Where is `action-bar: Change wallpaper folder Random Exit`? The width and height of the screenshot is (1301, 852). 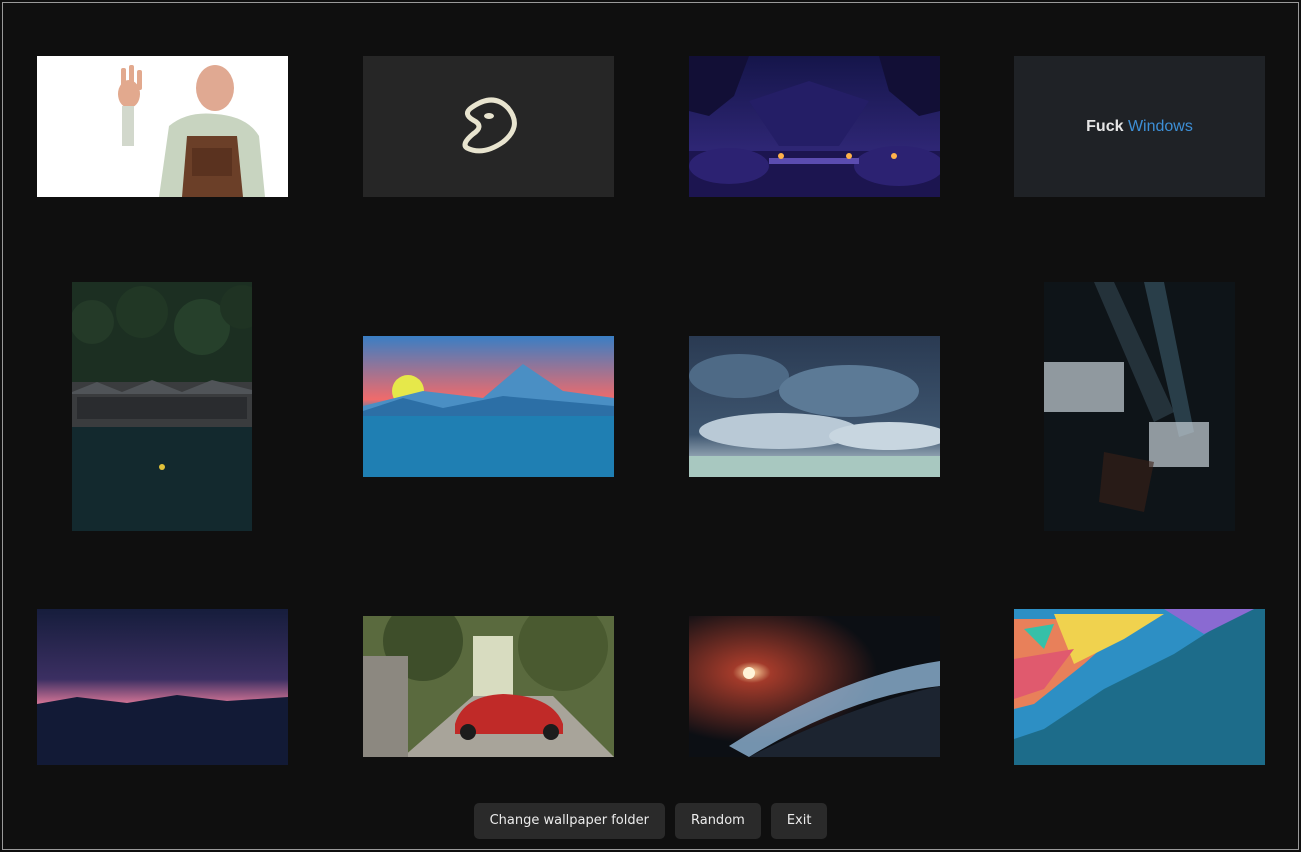 action-bar: Change wallpaper folder Random Exit is located at coordinates (650, 821).